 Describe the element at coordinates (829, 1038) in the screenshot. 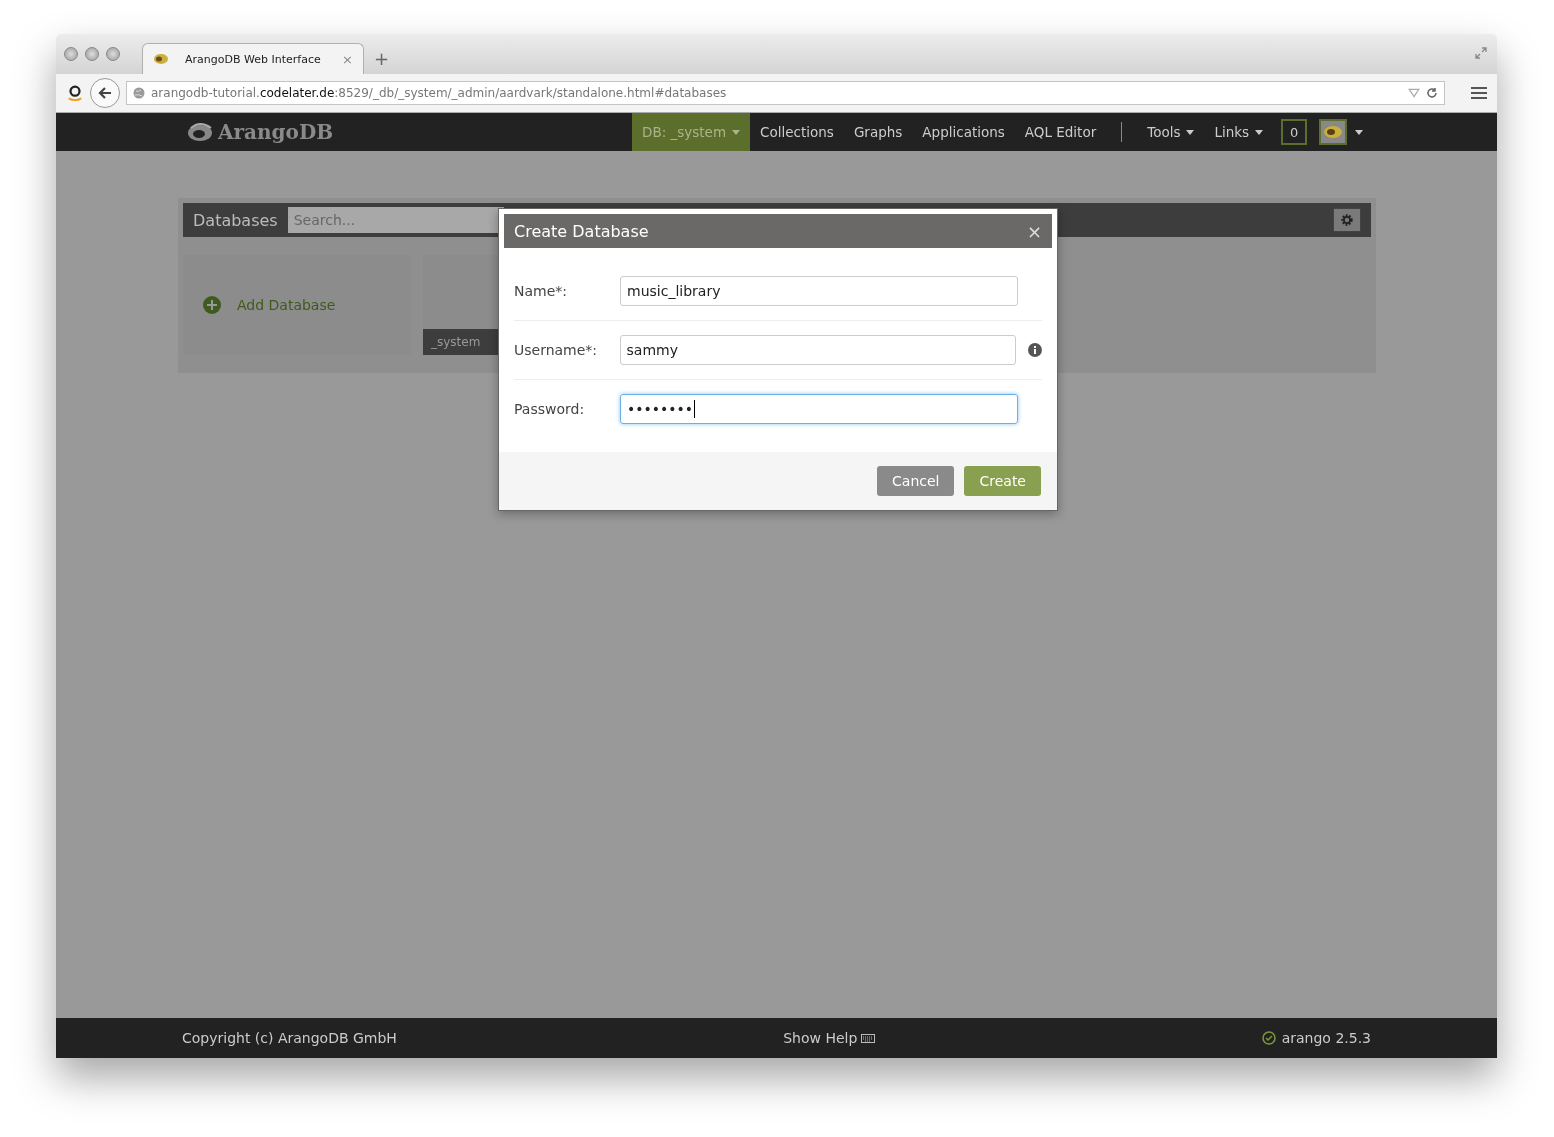

I see `show-help-link: Show Help` at that location.